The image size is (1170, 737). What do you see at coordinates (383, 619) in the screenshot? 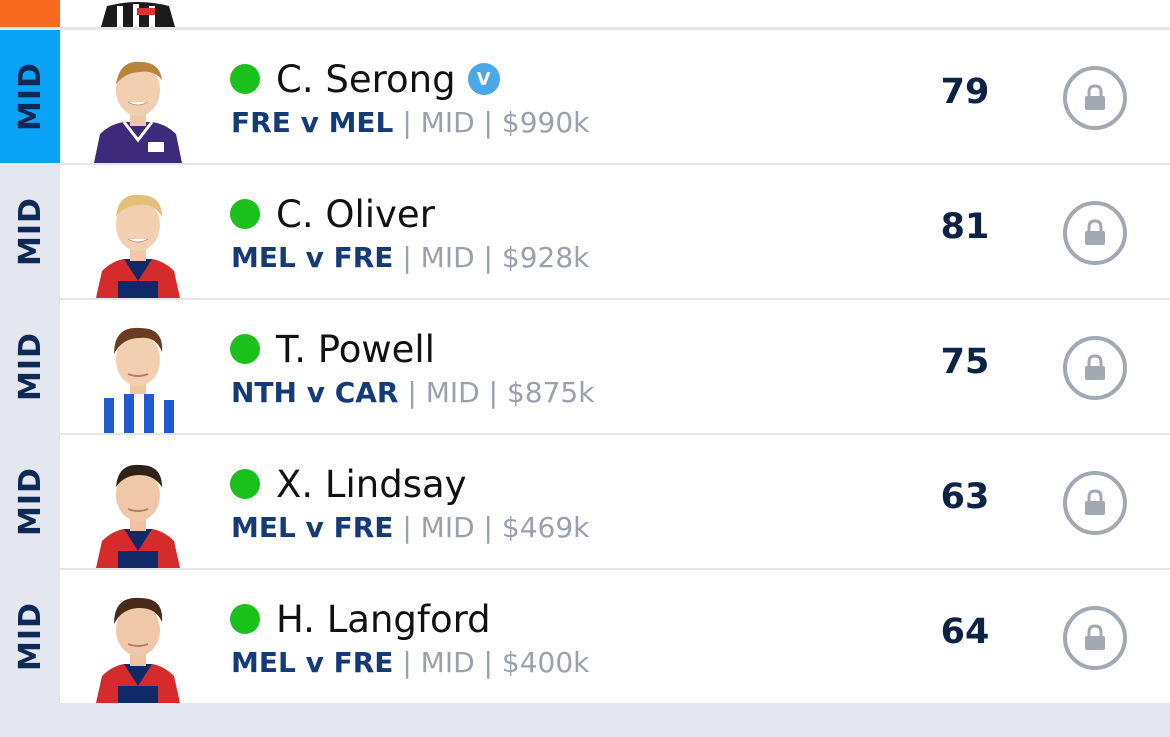
I see `player-name: H. Langford` at bounding box center [383, 619].